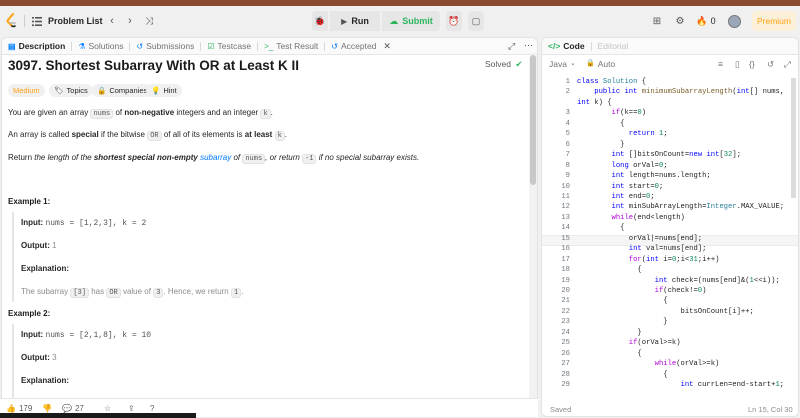 This screenshot has width=800, height=418. Describe the element at coordinates (387, 46) in the screenshot. I see `close-icon: ✕` at that location.